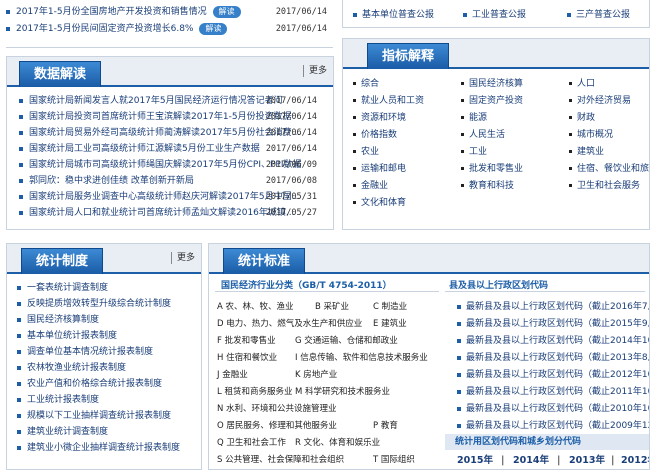  I want to click on industry-code: Q 卫生和社会工作, so click(251, 443).